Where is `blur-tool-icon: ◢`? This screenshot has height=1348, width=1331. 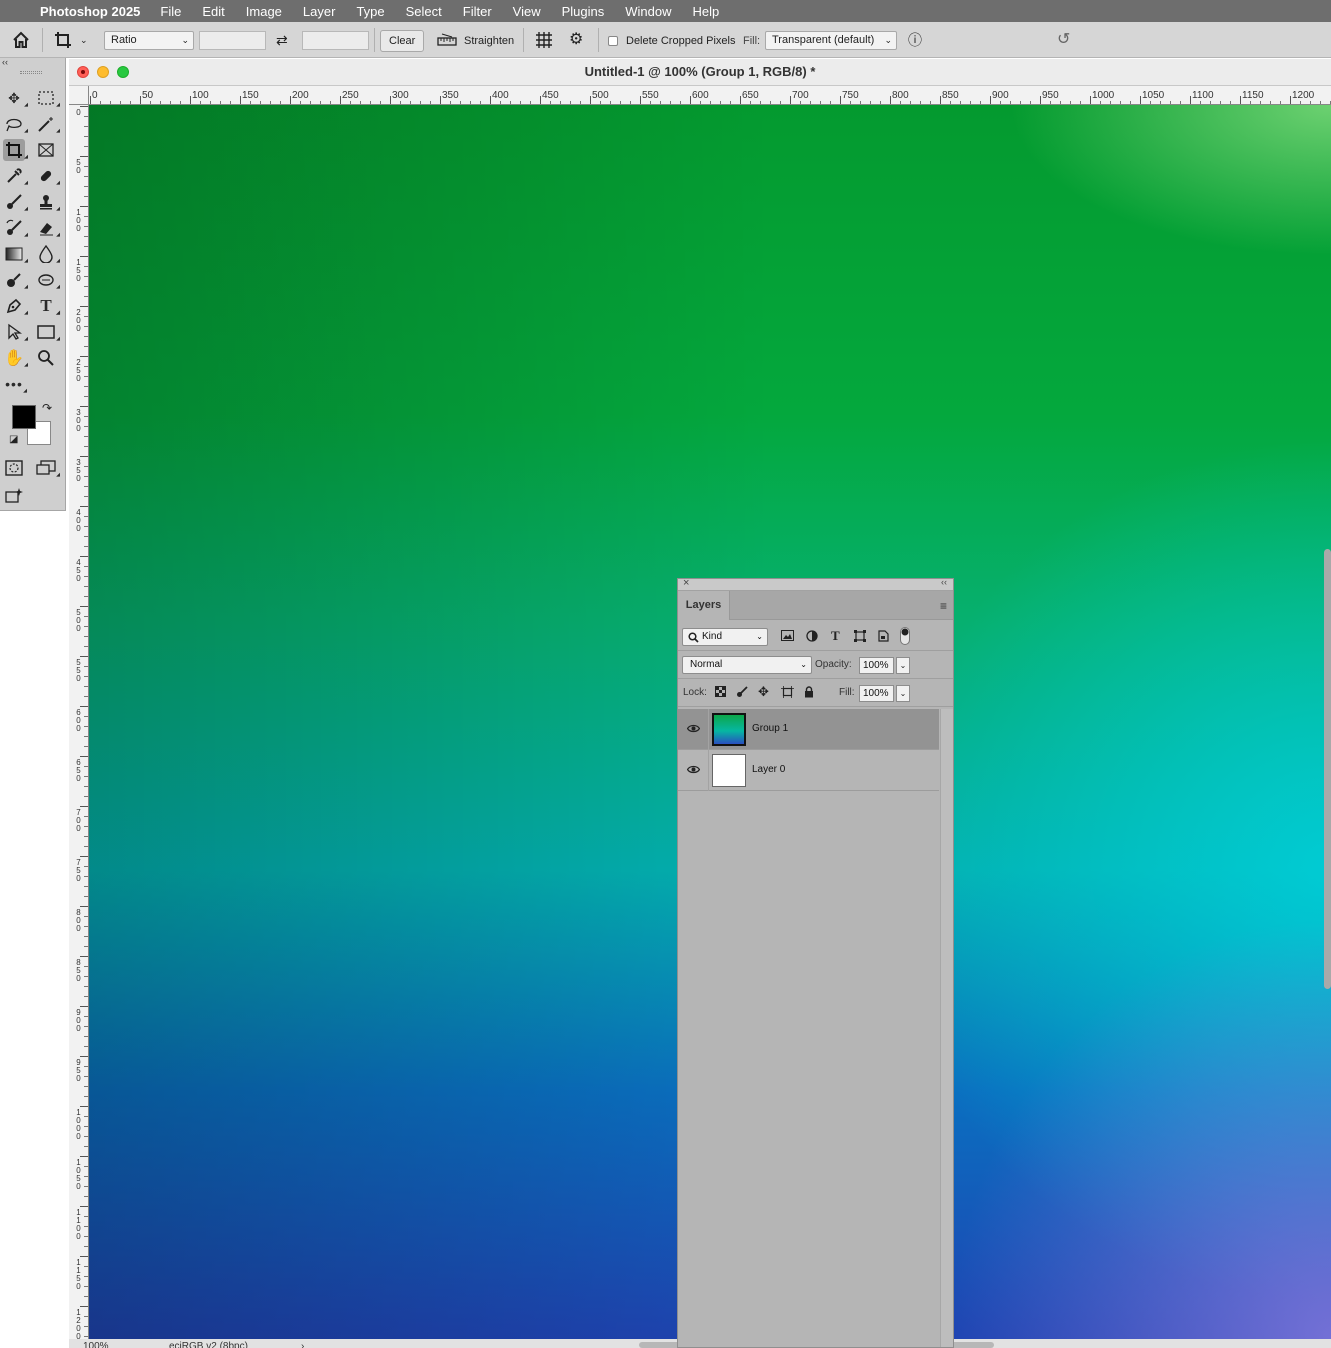
blur-tool-icon: ◢ is located at coordinates (47, 254).